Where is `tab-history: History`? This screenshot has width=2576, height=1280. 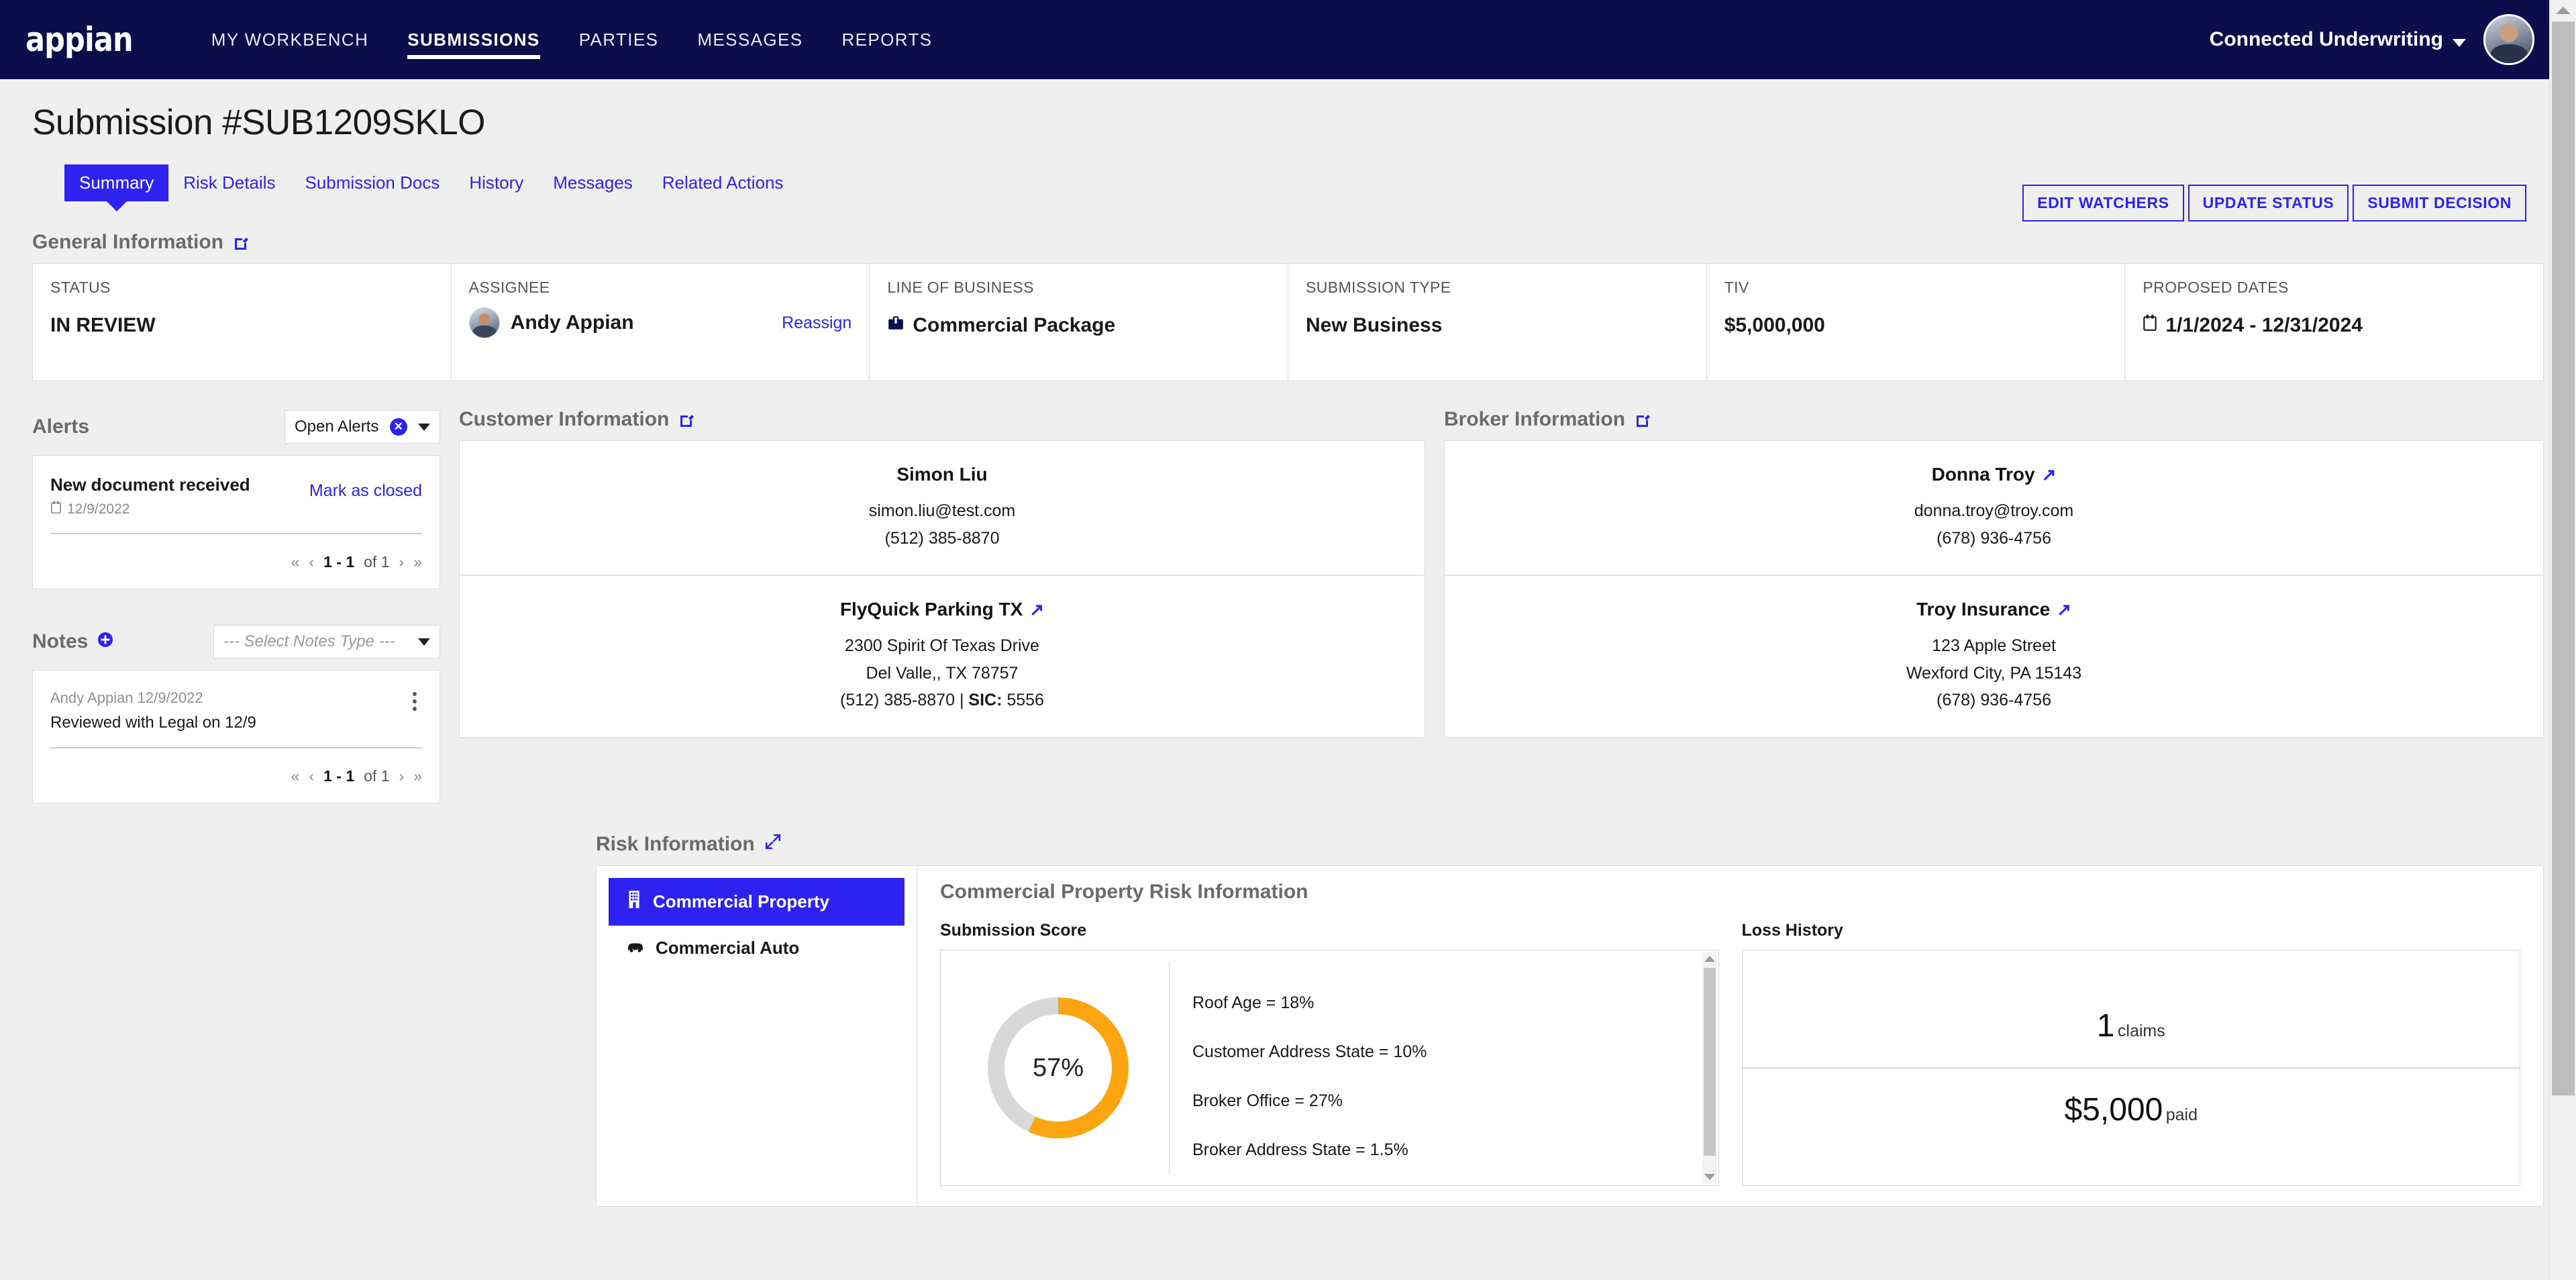
tab-history: History is located at coordinates (496, 182).